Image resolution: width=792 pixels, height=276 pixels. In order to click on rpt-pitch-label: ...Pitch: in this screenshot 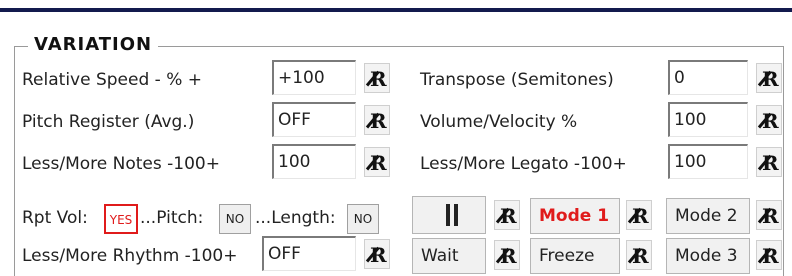, I will do `click(172, 218)`.